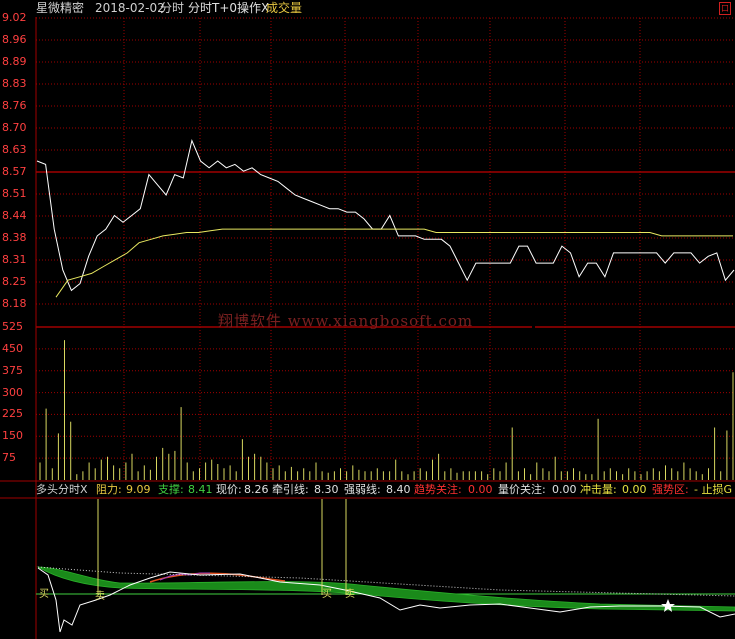 The width and height of the screenshot is (735, 639). I want to click on volume-tick-label: 75, so click(9, 458).